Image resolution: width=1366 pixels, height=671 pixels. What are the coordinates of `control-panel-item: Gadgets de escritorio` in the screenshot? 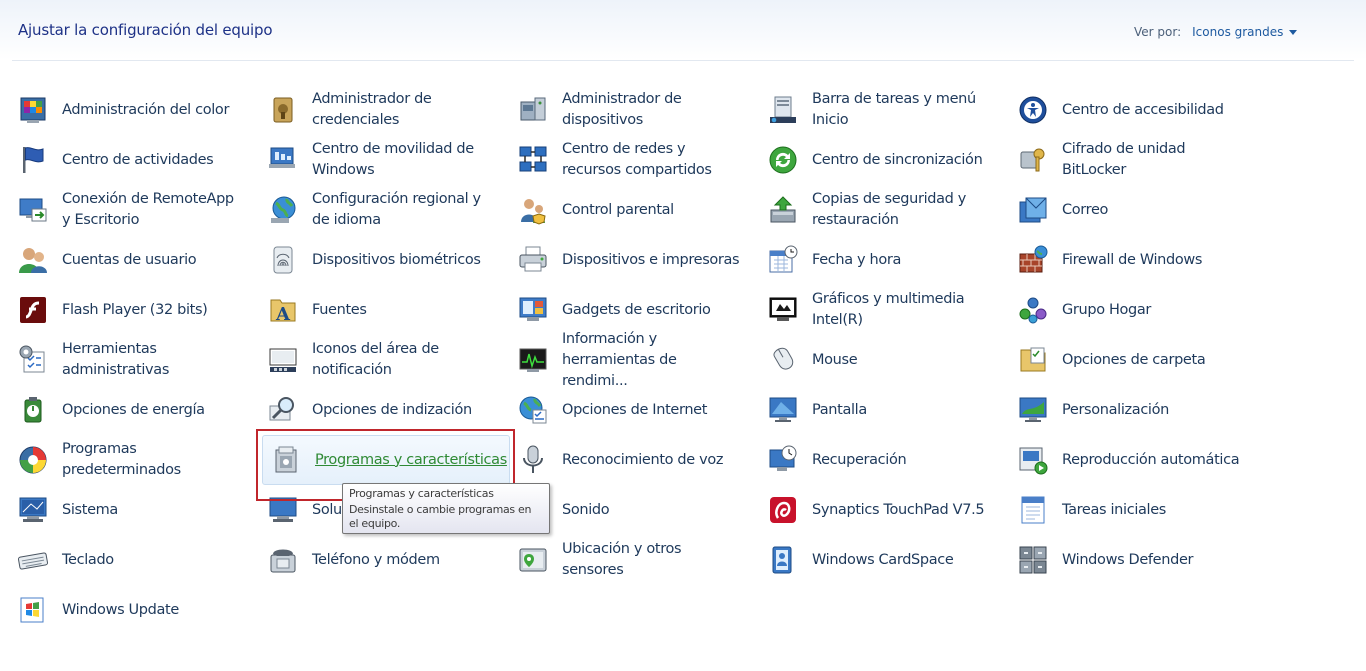 It's located at (620, 310).